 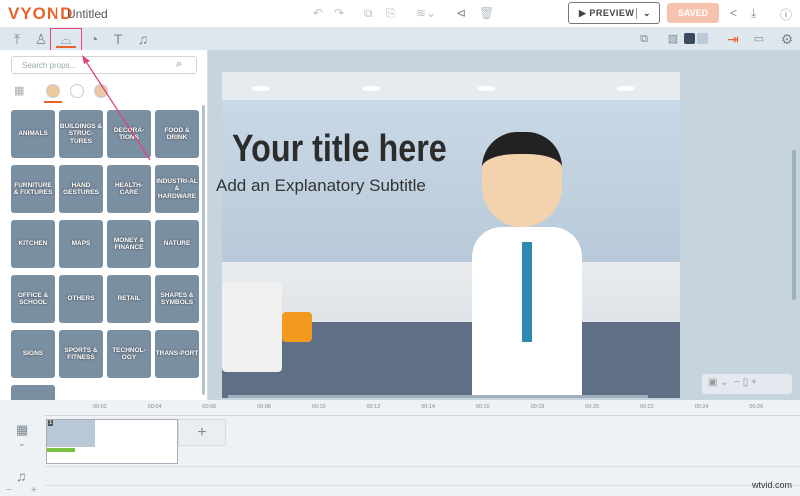 What do you see at coordinates (321, 186) in the screenshot?
I see `scene-subtitle: Add an Explanatory Subtitle` at bounding box center [321, 186].